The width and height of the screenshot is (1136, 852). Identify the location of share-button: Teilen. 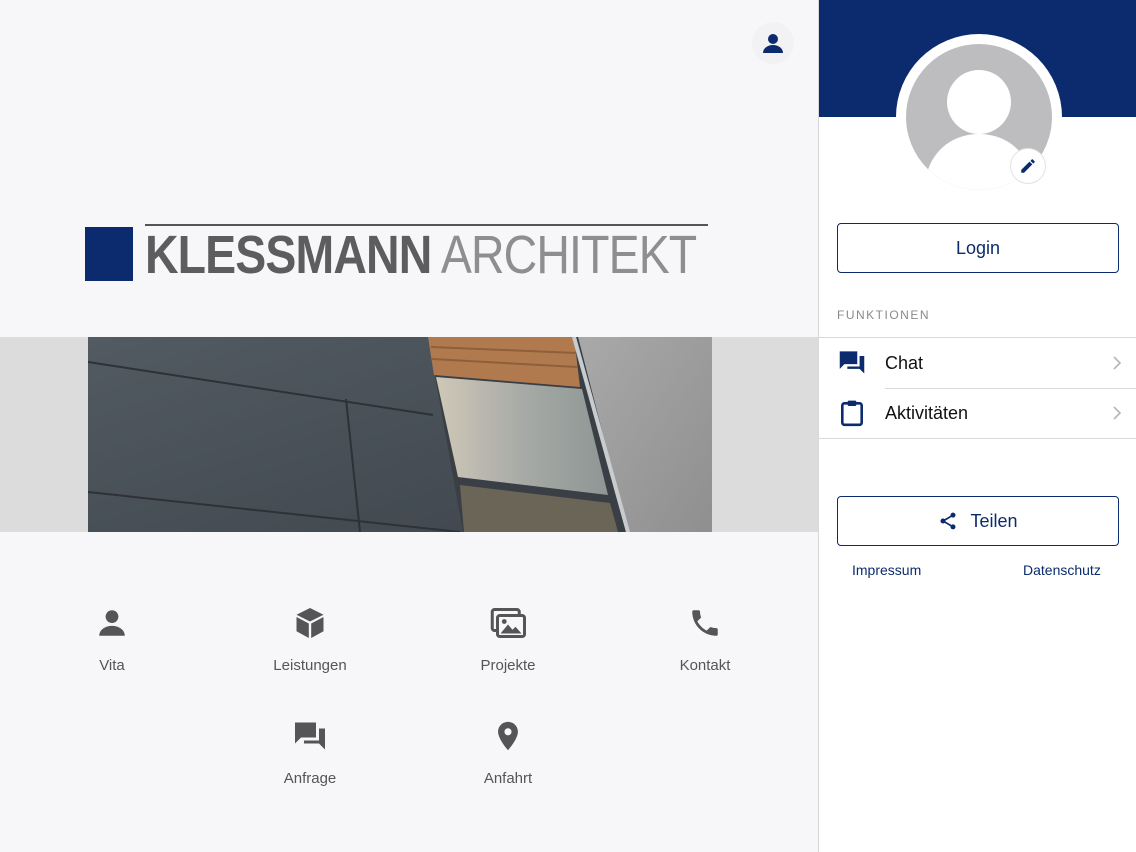
(978, 521).